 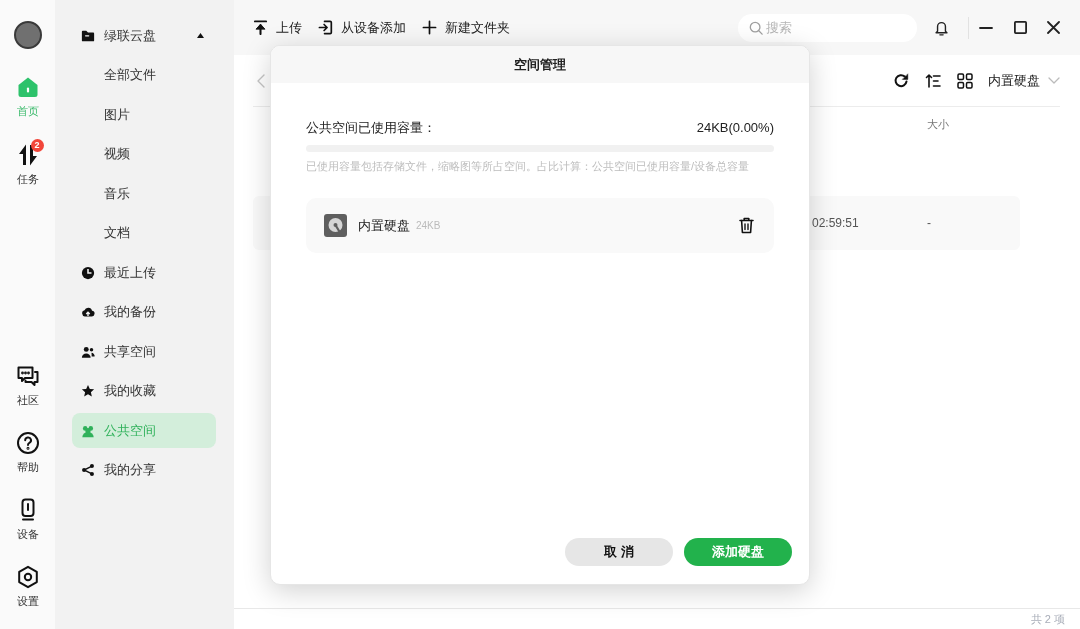 I want to click on users-icon, so click(x=88, y=351).